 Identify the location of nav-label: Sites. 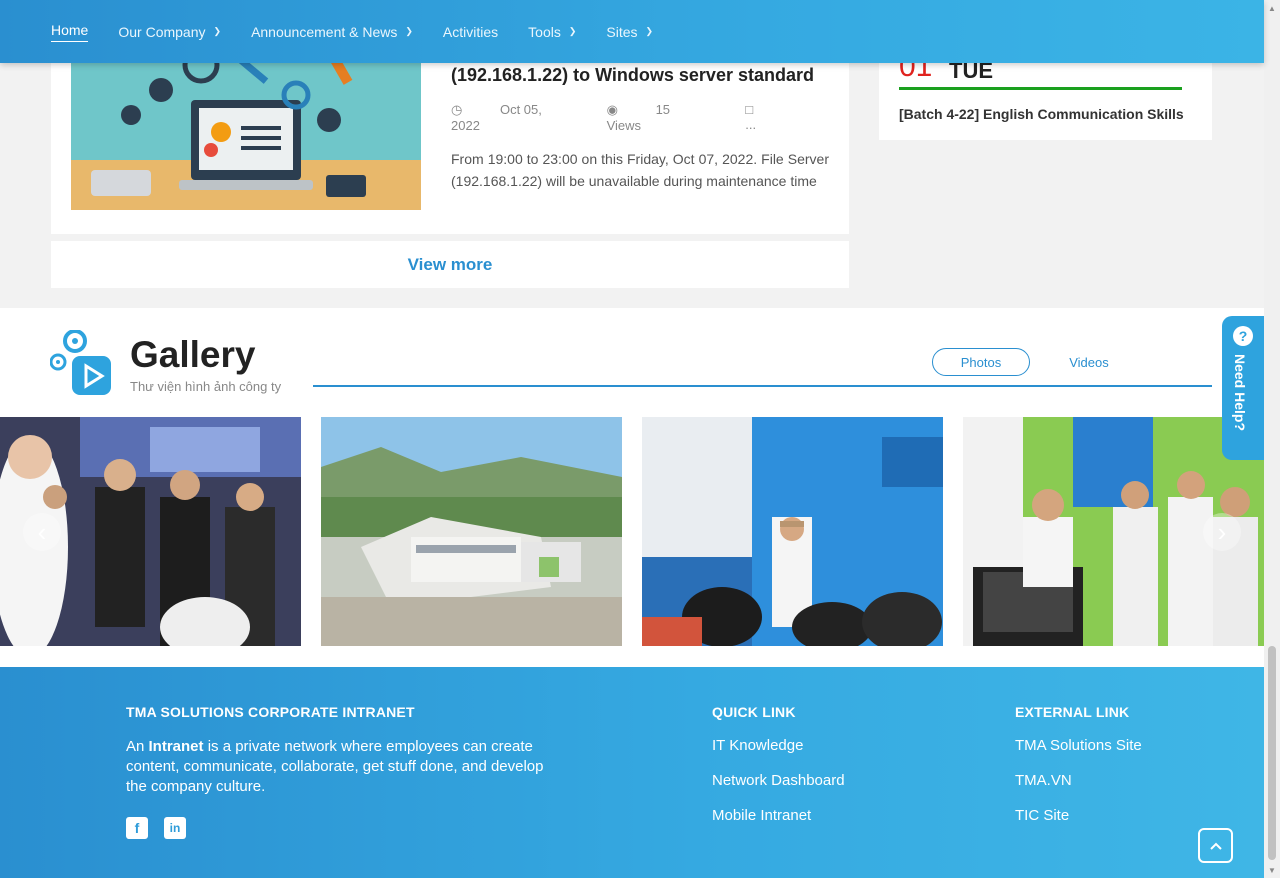
(622, 31).